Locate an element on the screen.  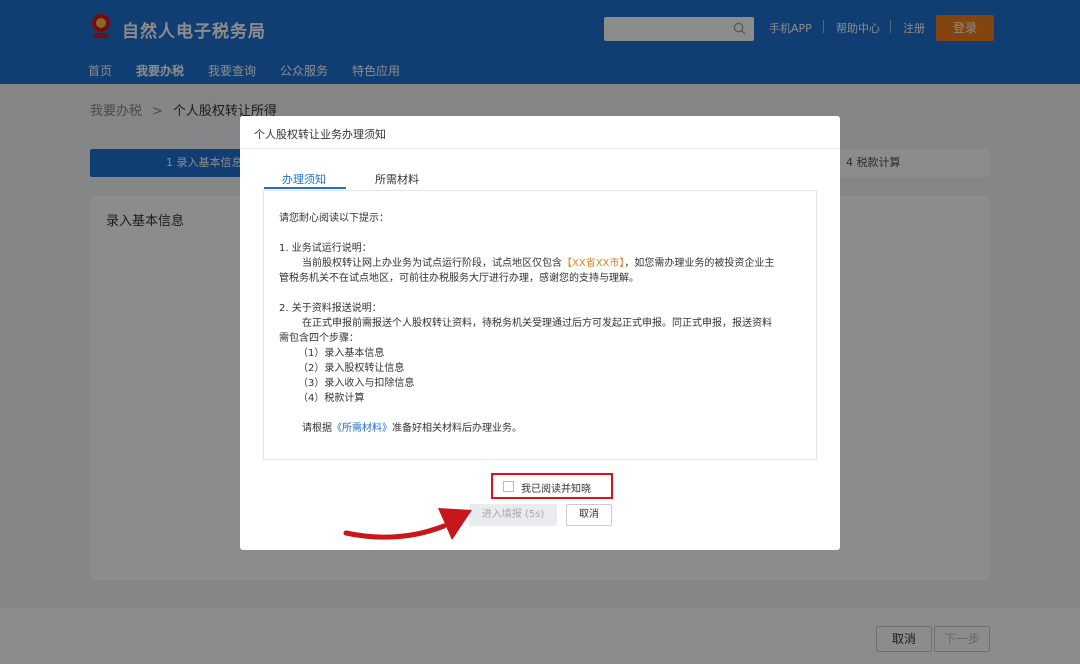
modal-cancel-button: 取消 is located at coordinates (589, 515).